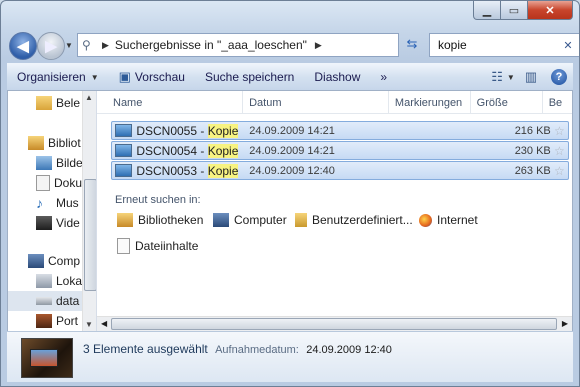 The image size is (580, 387). I want to click on maximize-button: ▭, so click(514, 10).